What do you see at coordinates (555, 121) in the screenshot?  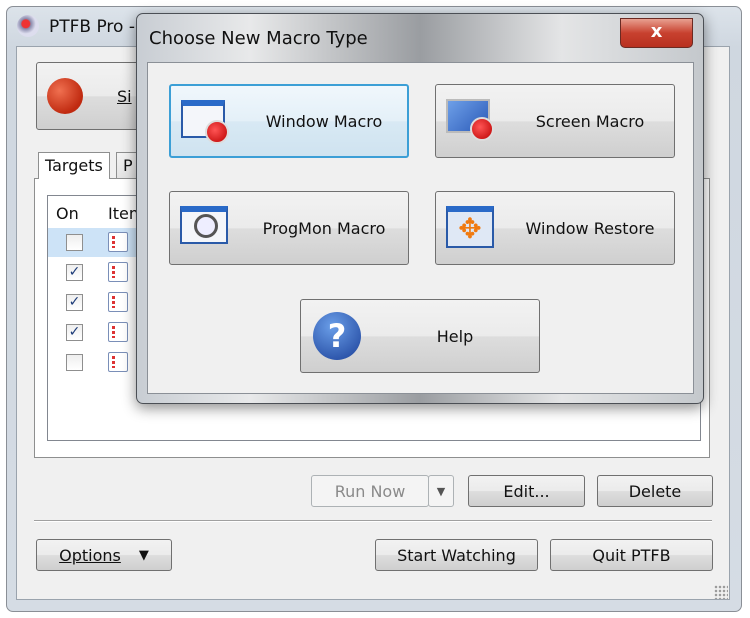 I see `screen-macro-button: Screen Macro` at bounding box center [555, 121].